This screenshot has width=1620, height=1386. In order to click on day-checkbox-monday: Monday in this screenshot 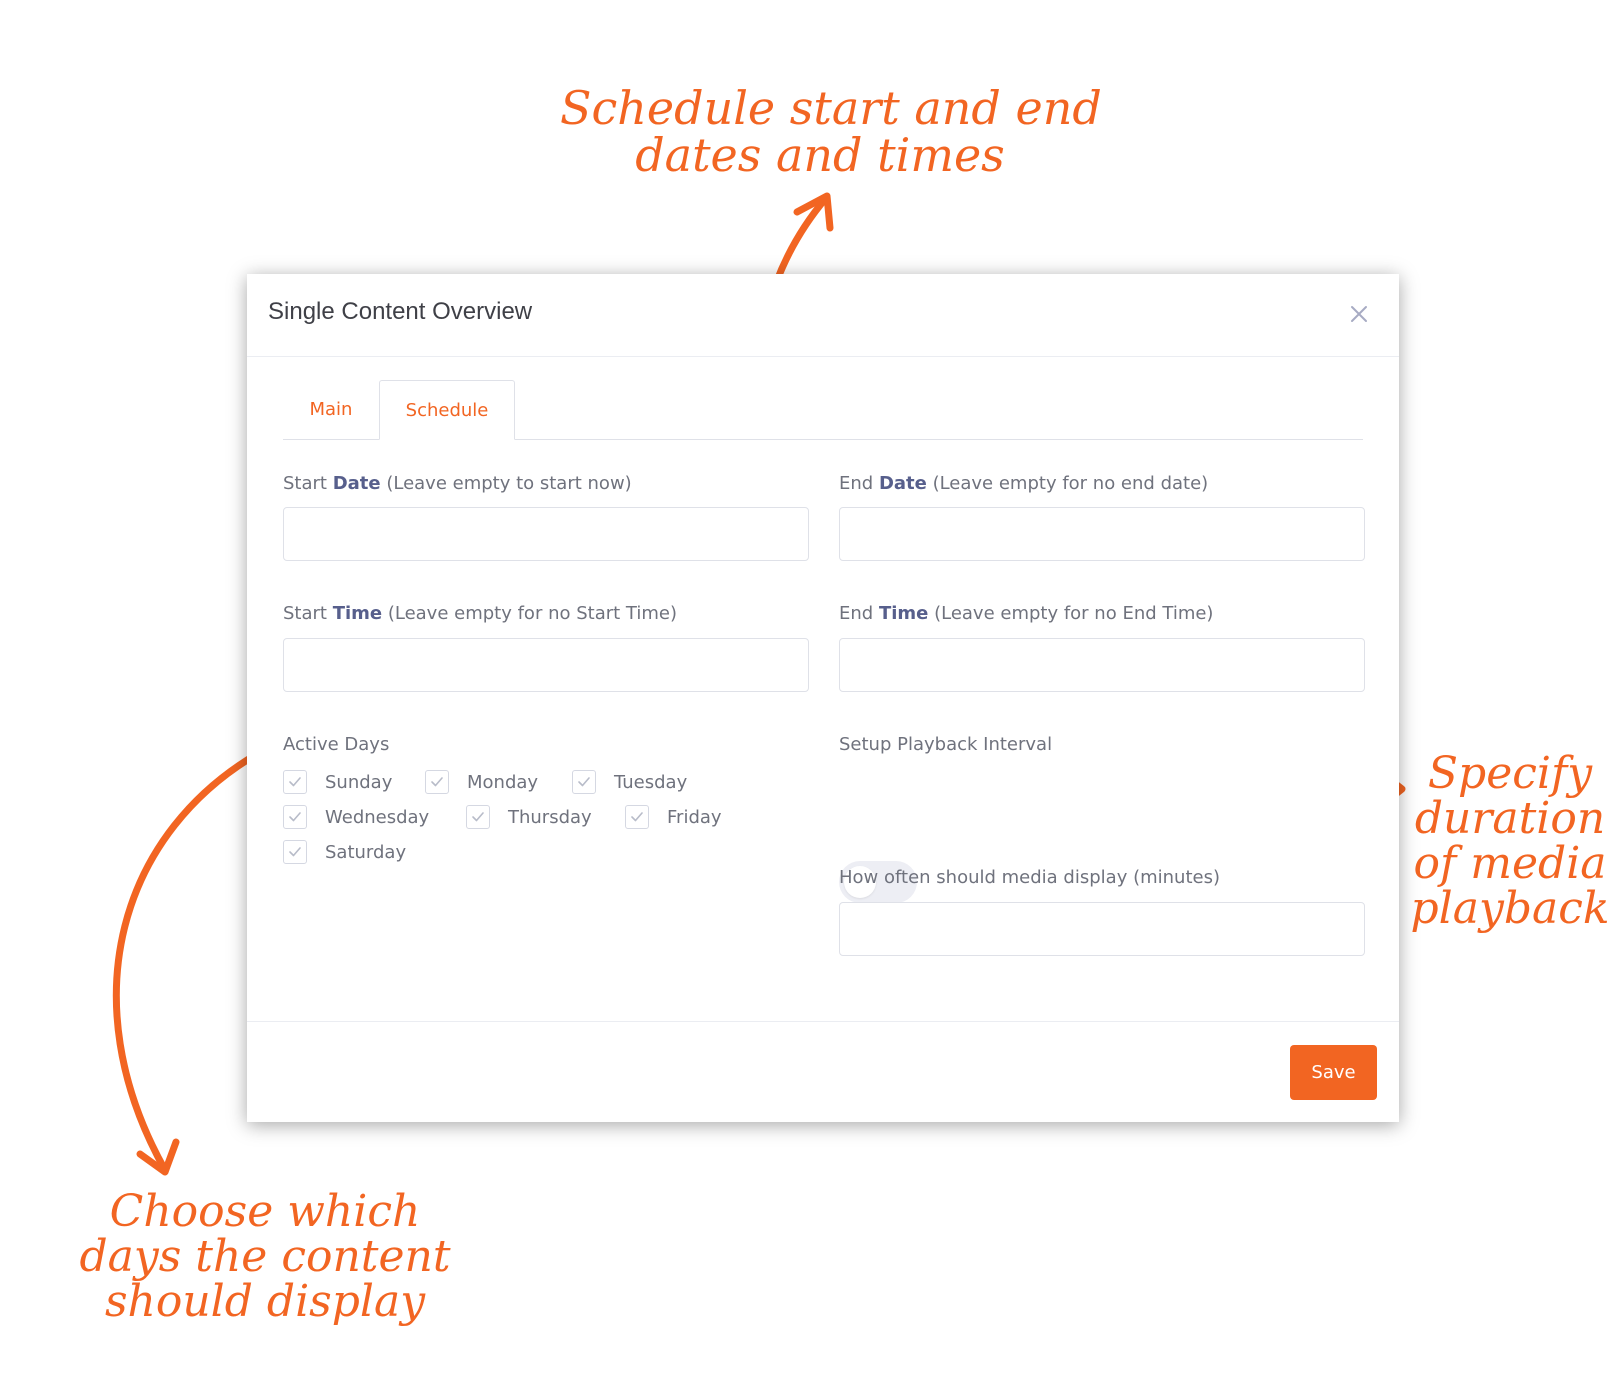, I will do `click(481, 782)`.